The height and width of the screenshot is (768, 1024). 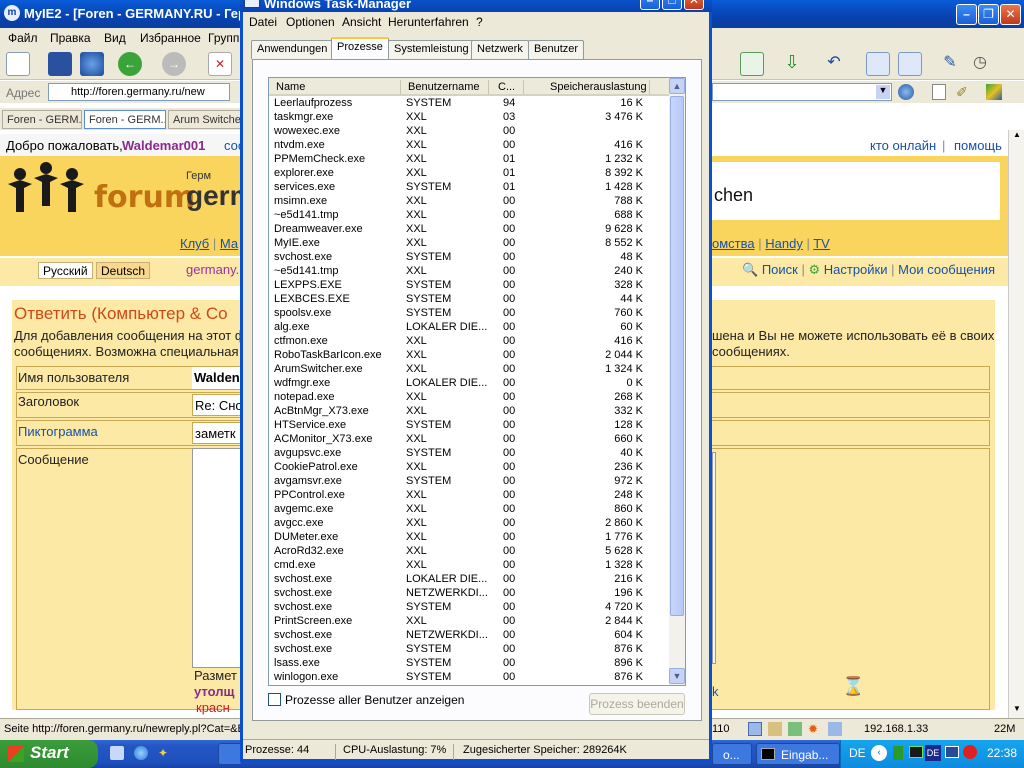 I want to click on col-name: Name, so click(x=290, y=87).